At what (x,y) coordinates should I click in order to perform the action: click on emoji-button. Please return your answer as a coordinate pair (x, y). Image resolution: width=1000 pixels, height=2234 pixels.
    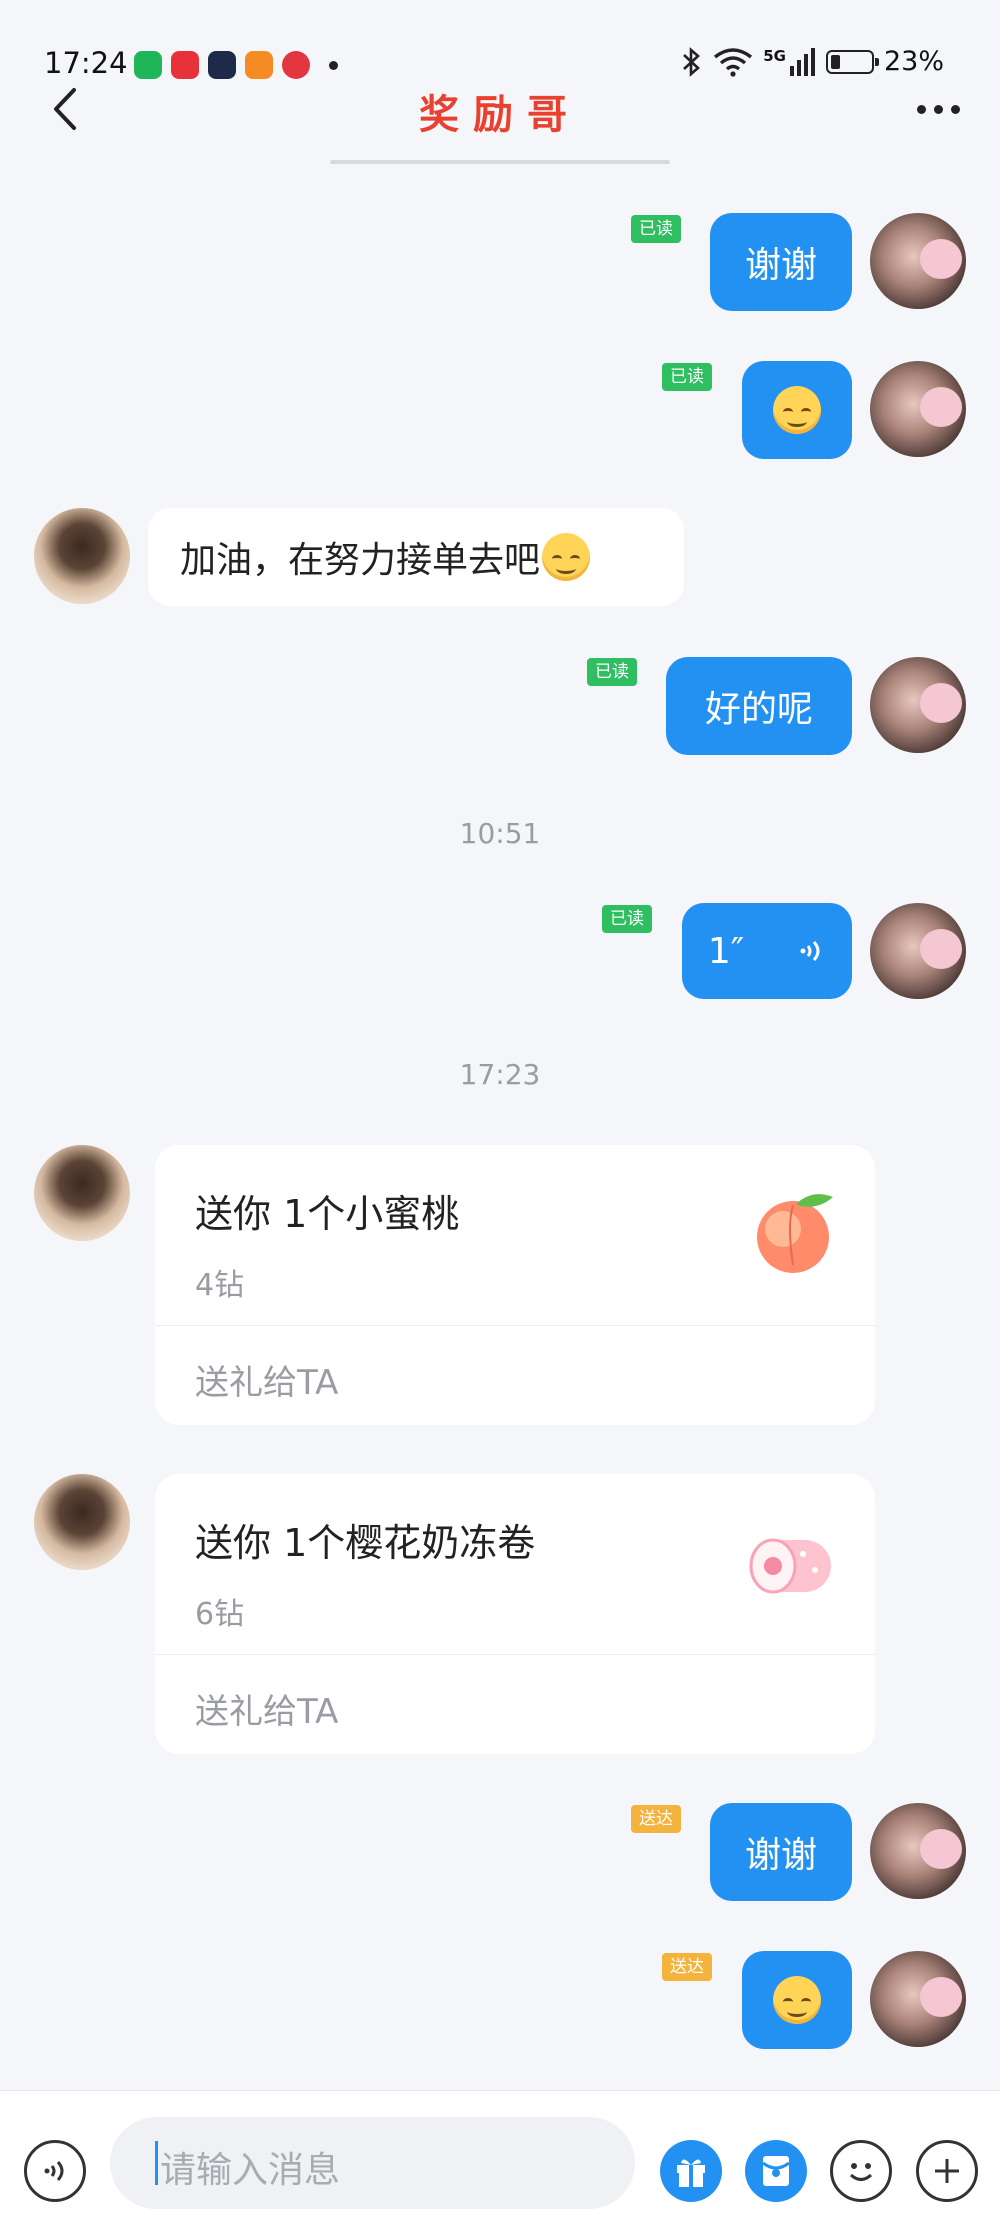
    Looking at the image, I should click on (861, 2171).